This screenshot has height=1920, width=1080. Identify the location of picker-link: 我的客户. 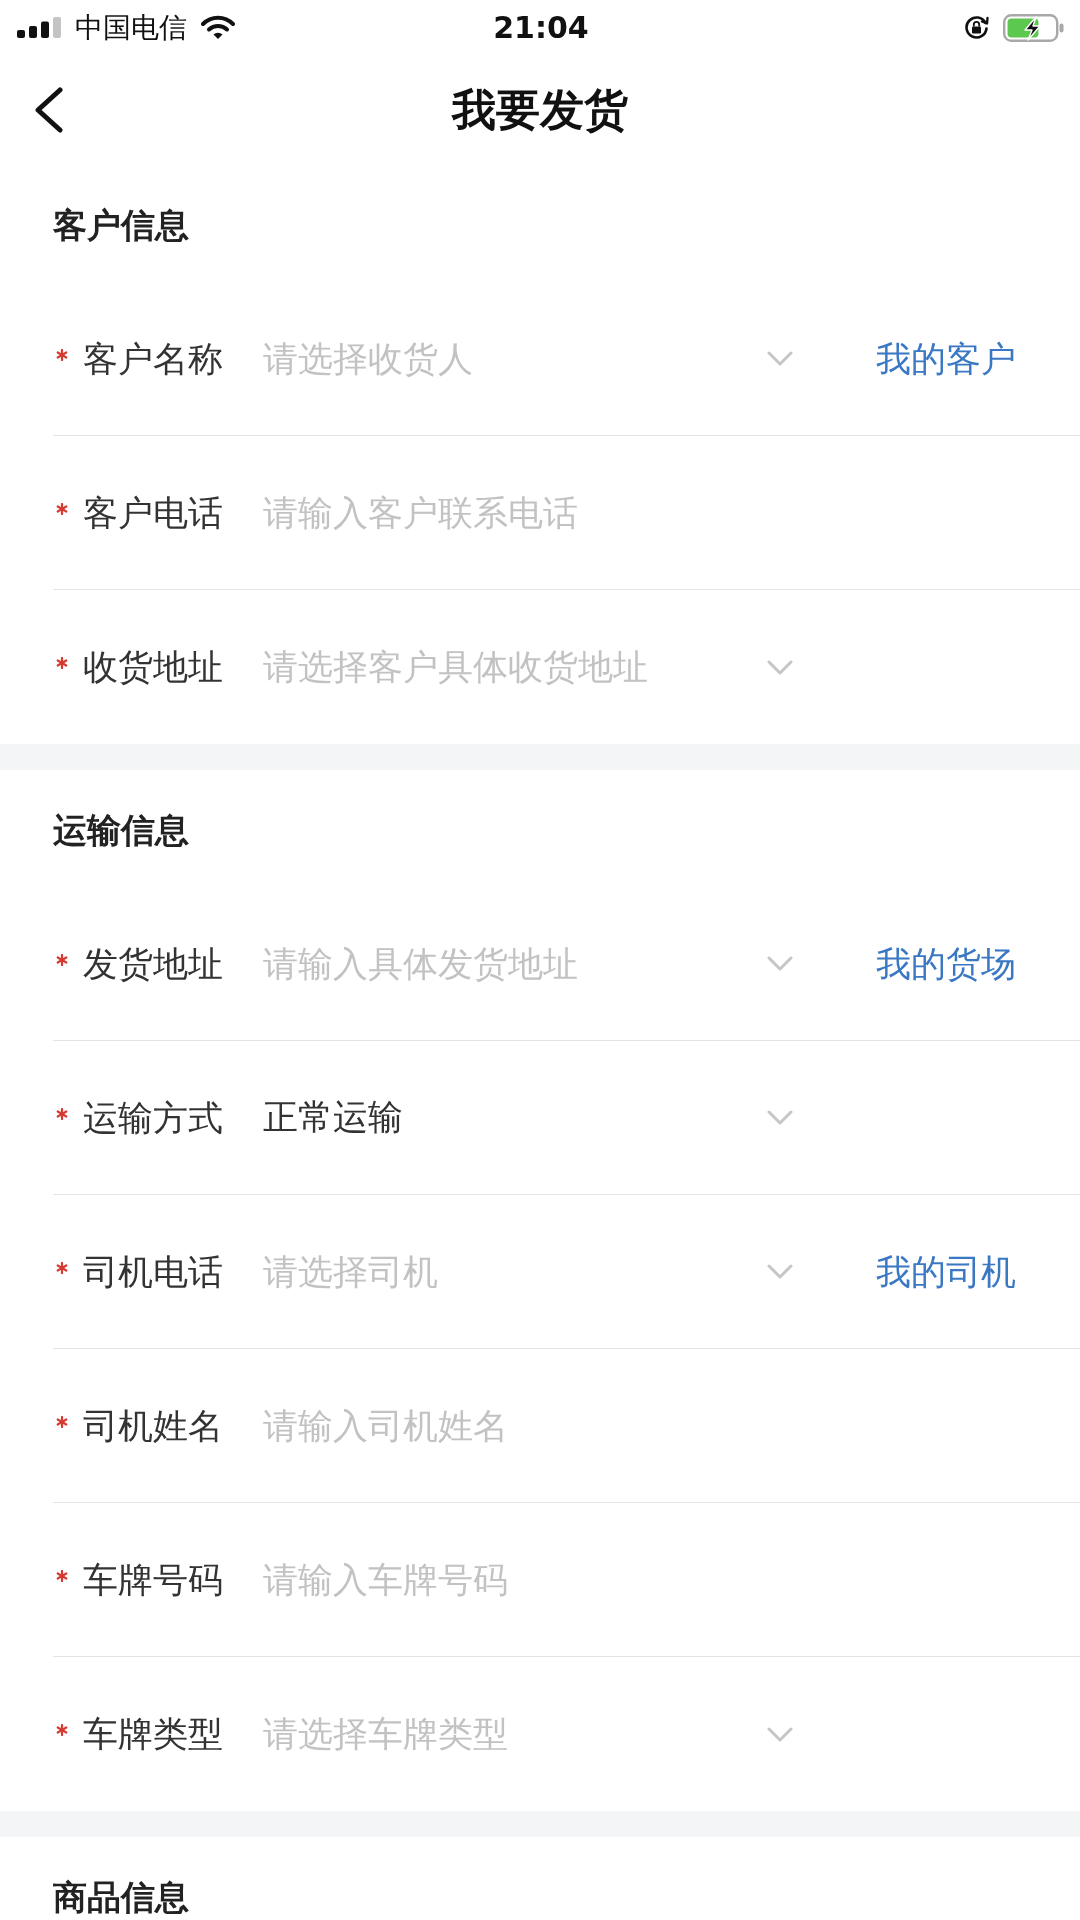
(946, 358).